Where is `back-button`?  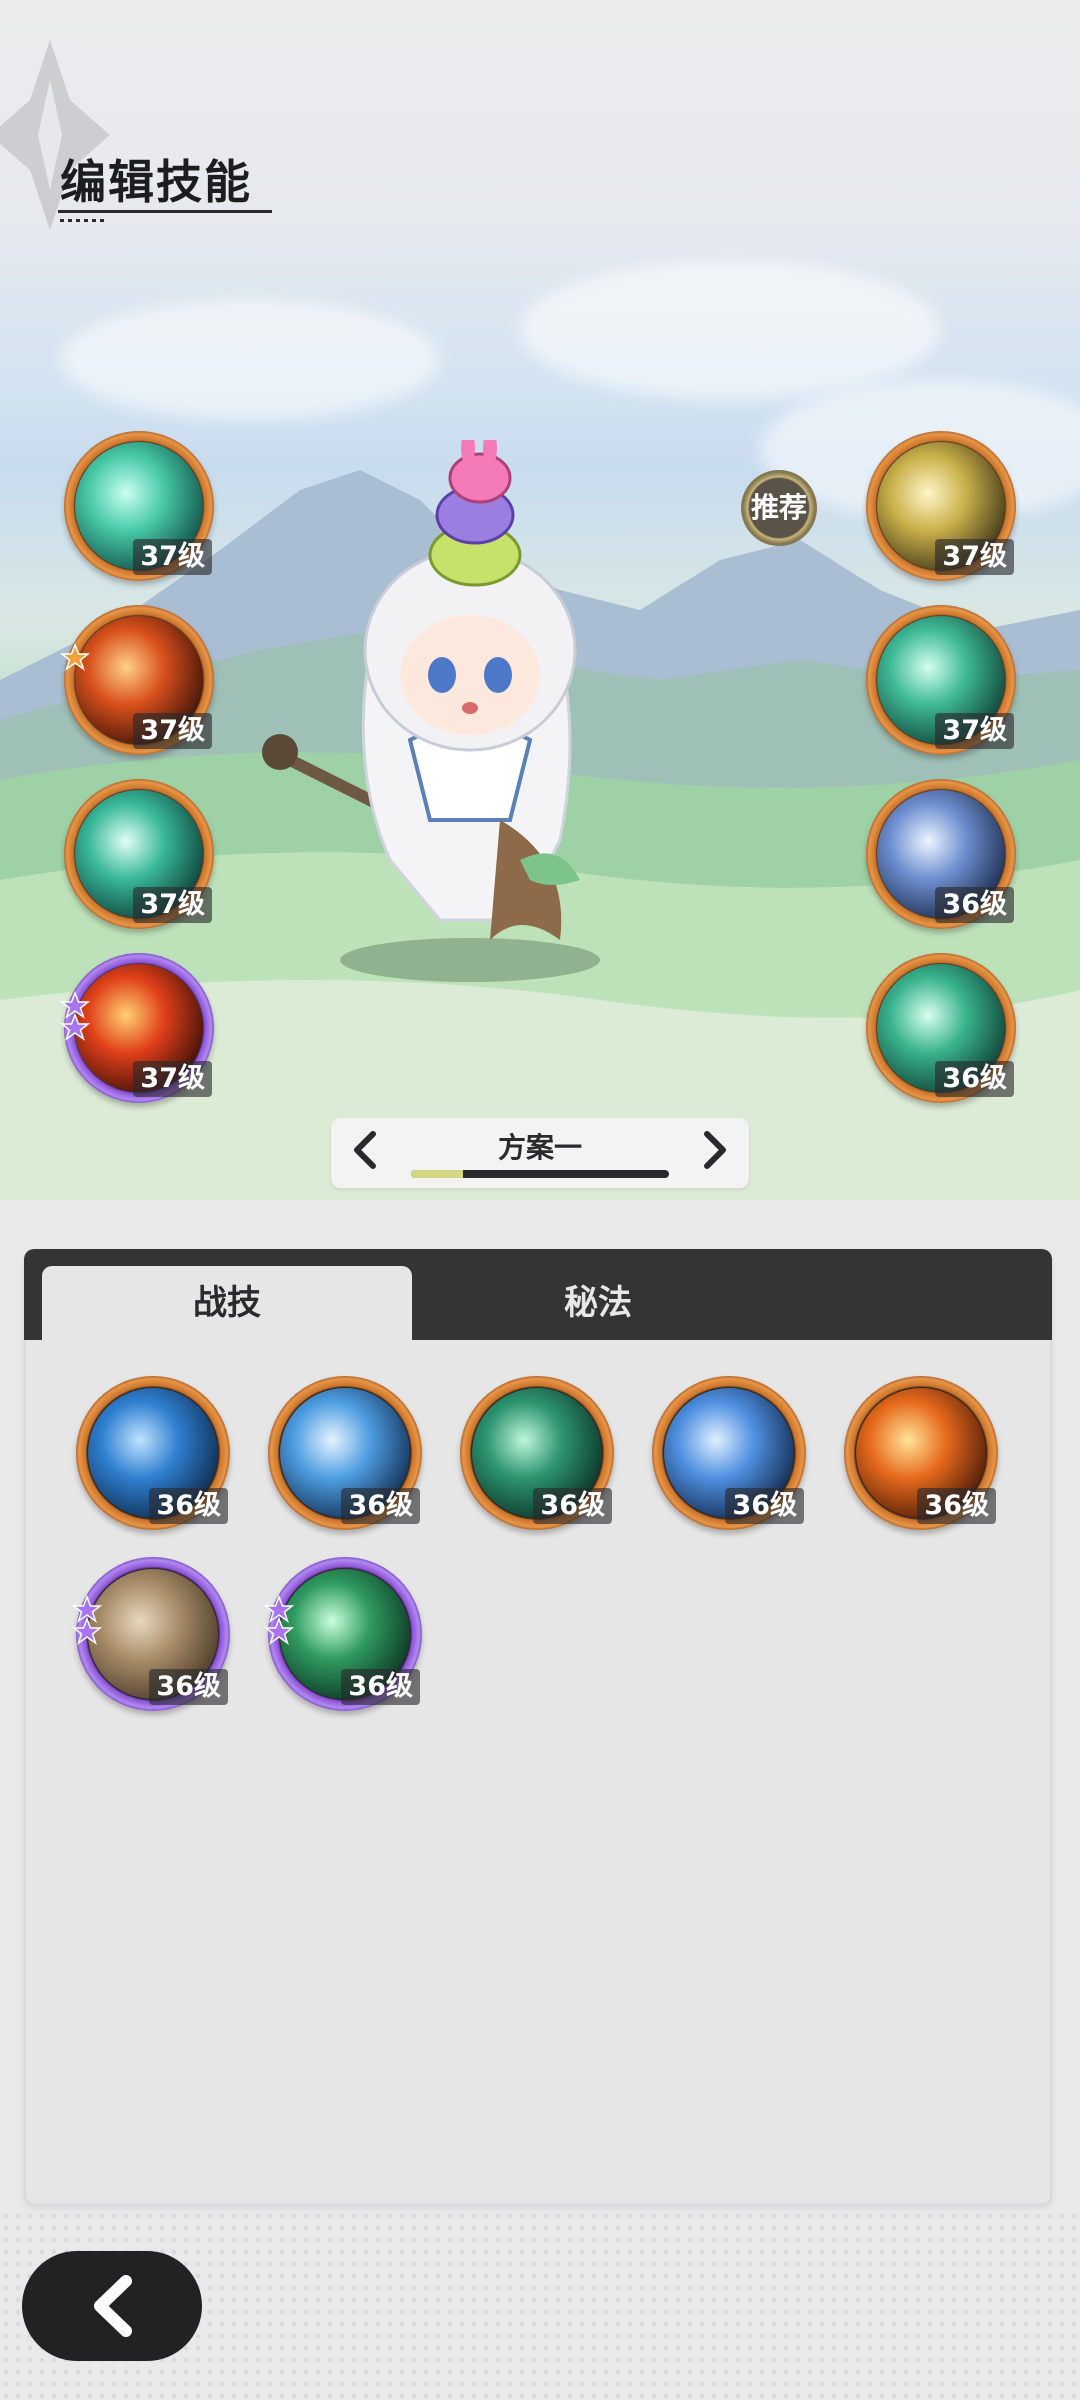
back-button is located at coordinates (112, 2306).